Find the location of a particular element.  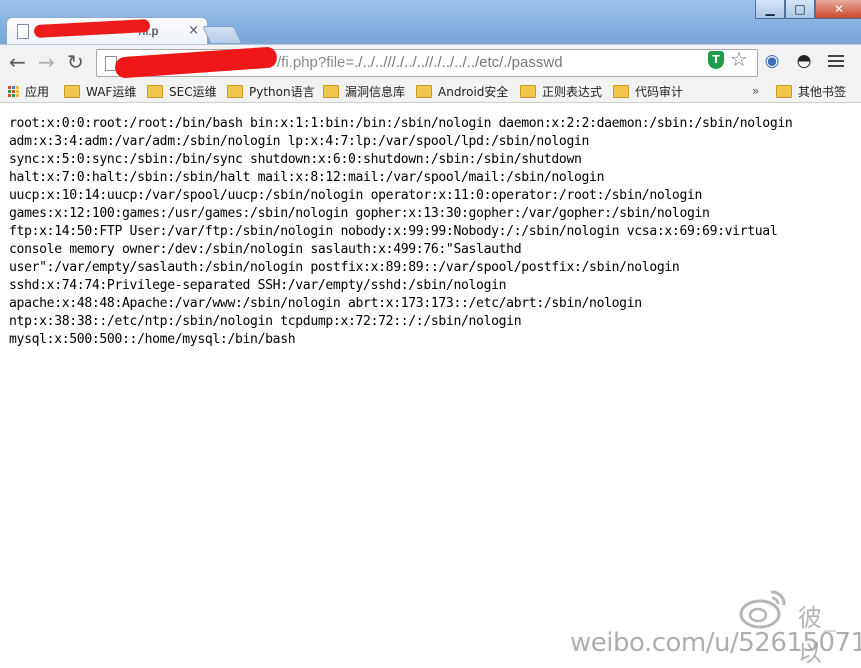

watermark-url: weibo.com/u/5261507198 is located at coordinates (715, 643).